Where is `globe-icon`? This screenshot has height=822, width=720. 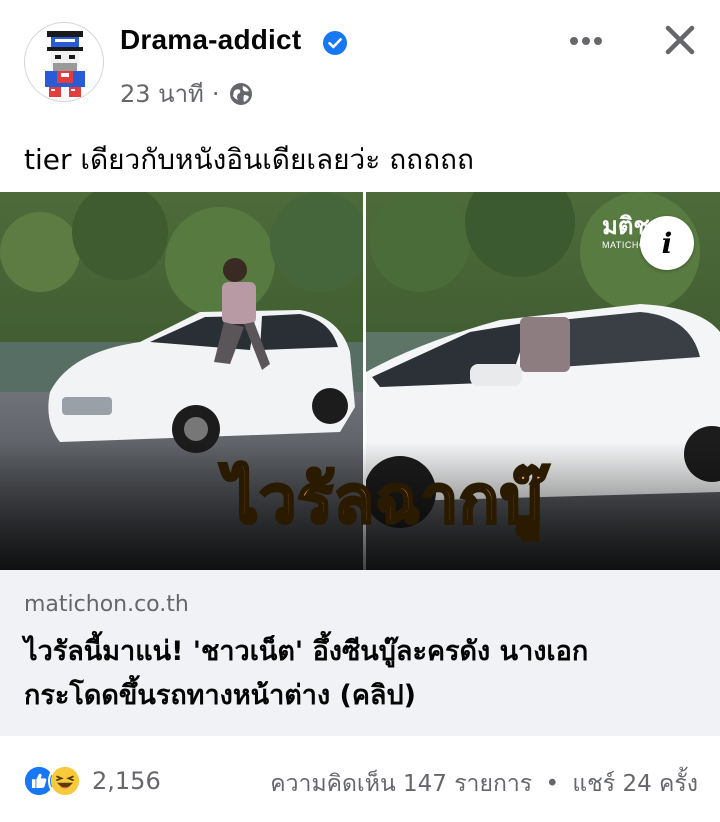
globe-icon is located at coordinates (240, 93).